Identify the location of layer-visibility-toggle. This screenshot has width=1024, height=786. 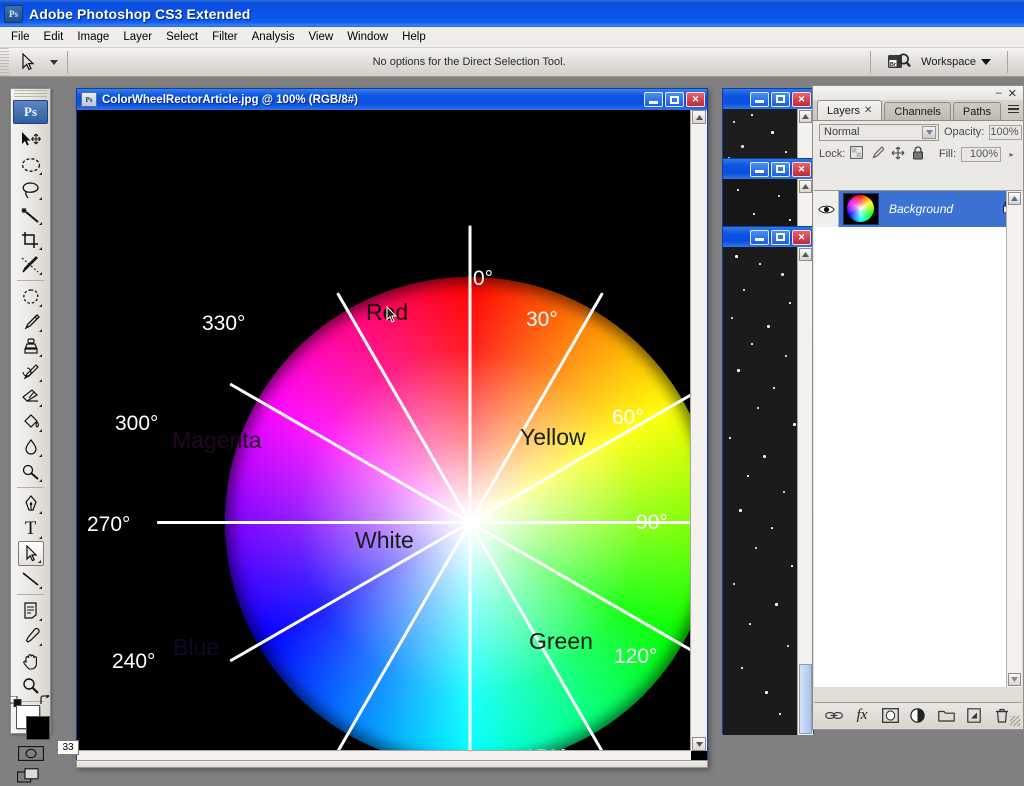
(826, 209).